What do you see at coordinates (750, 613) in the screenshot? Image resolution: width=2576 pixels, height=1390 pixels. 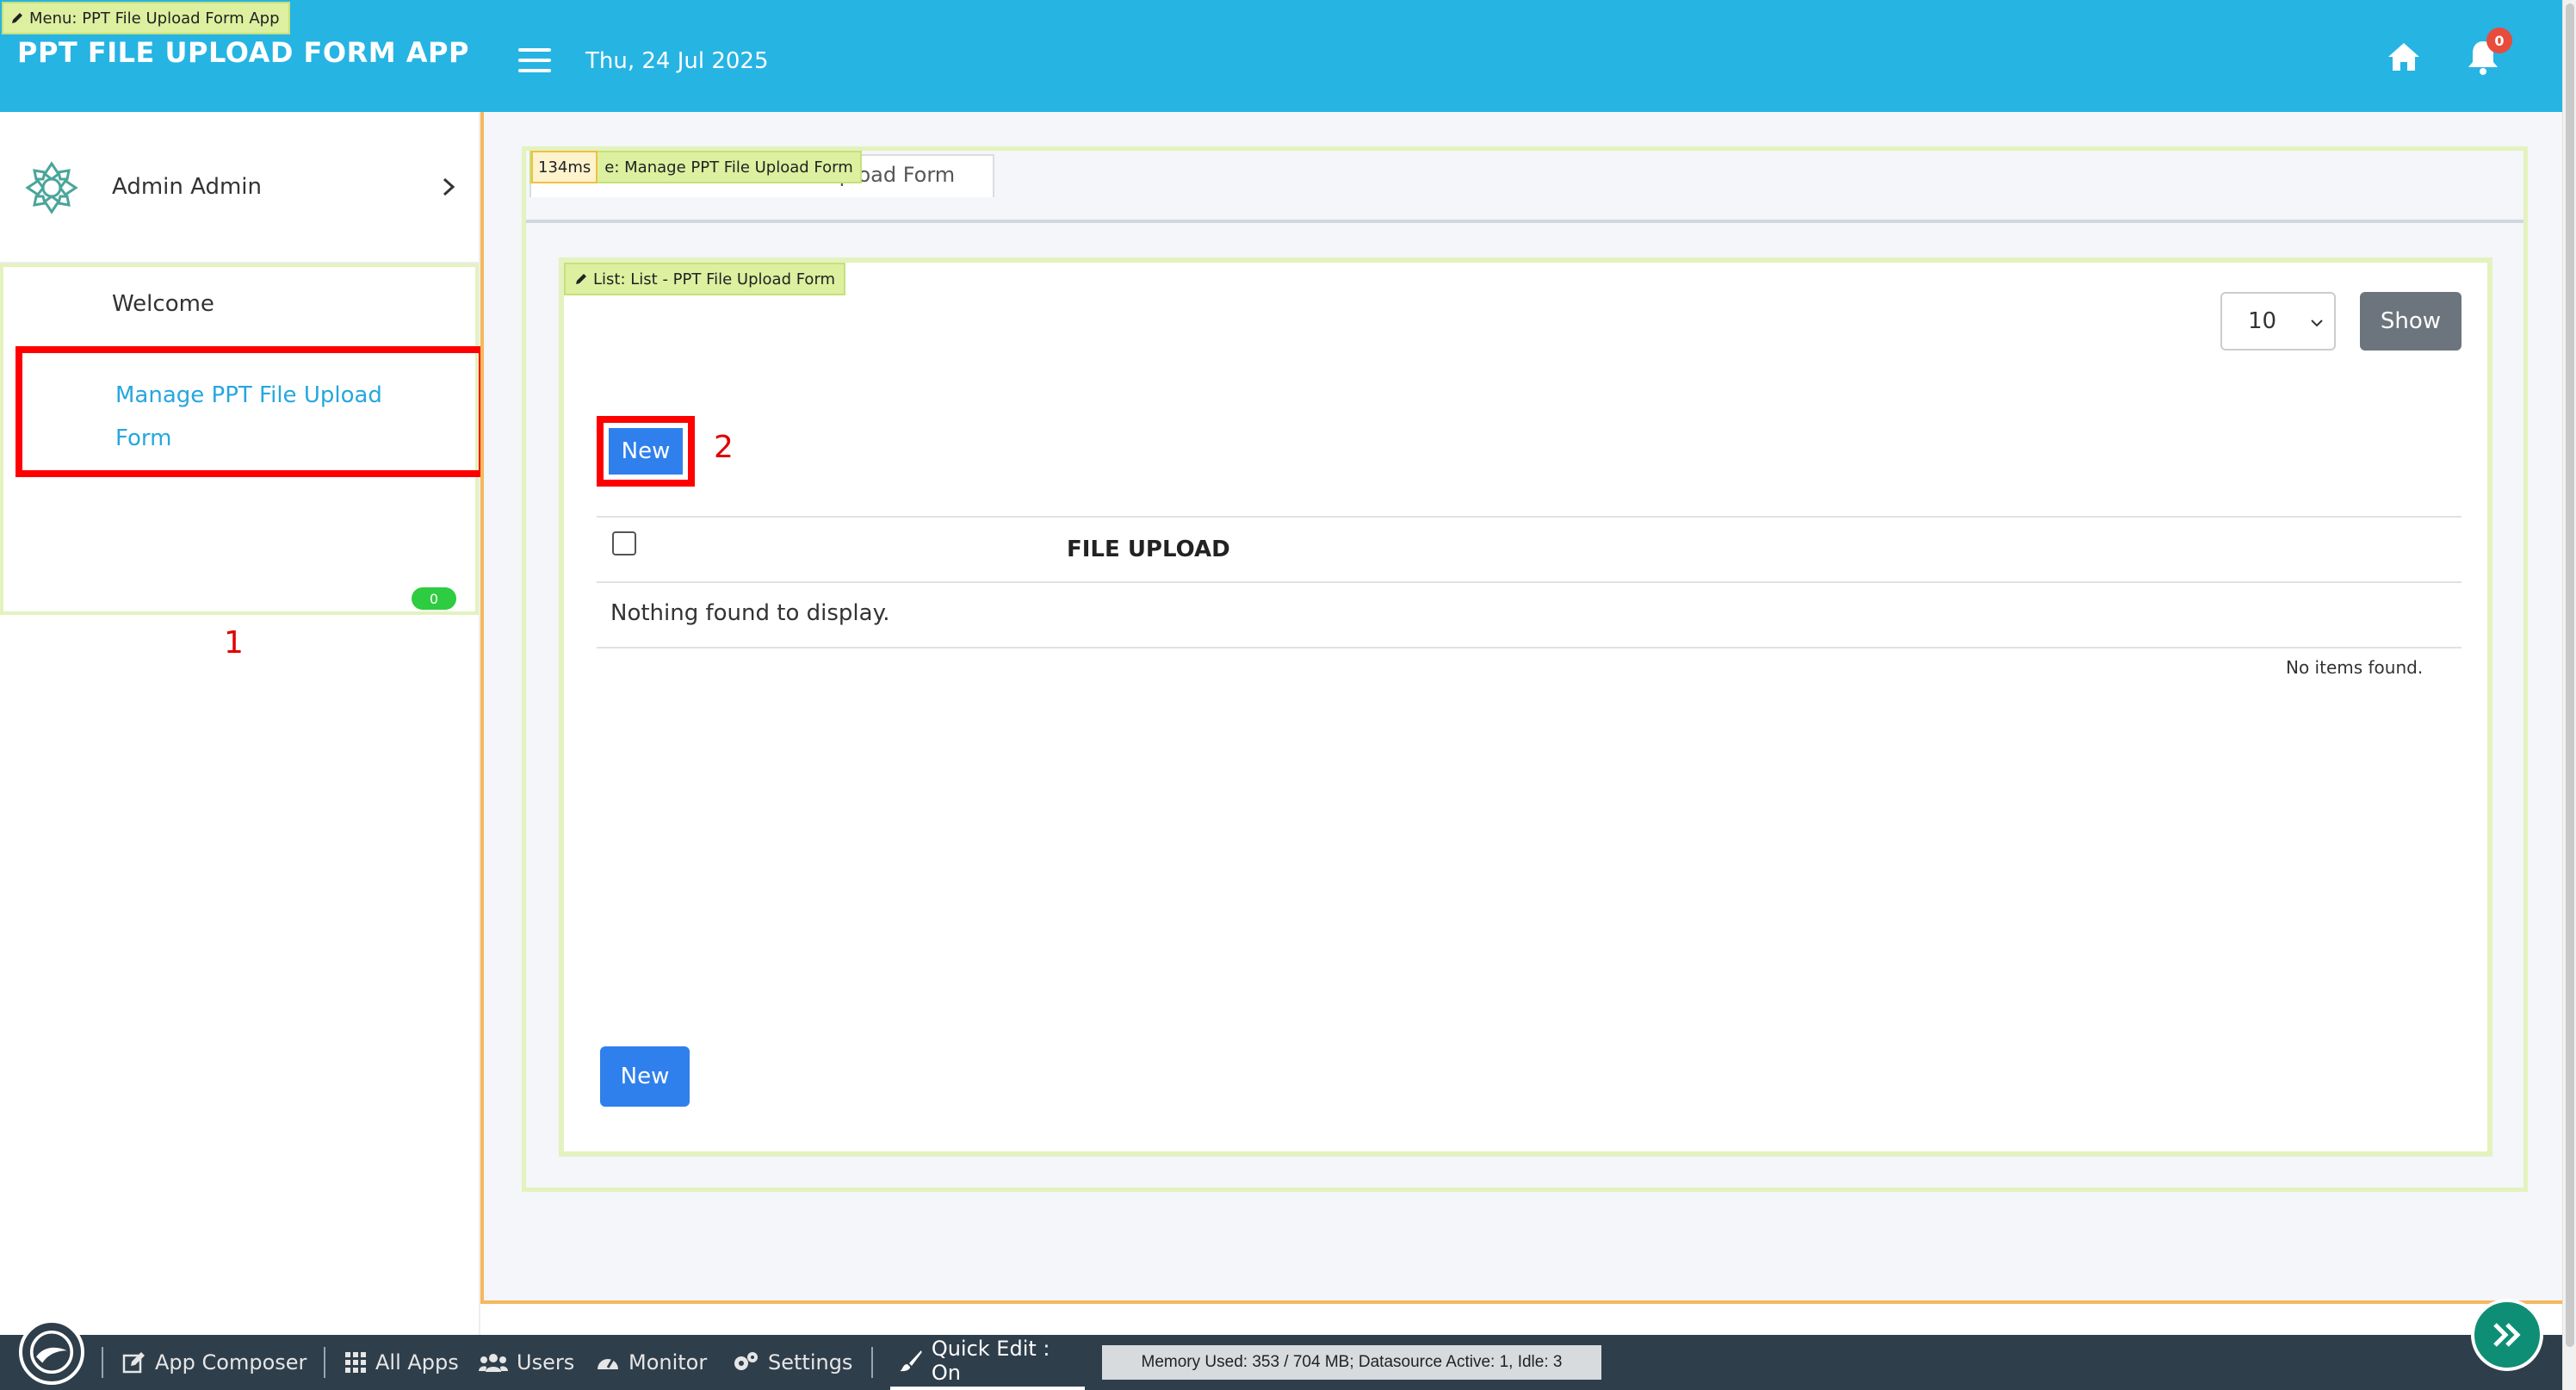 I see `empty-message: Nothing found to display.` at bounding box center [750, 613].